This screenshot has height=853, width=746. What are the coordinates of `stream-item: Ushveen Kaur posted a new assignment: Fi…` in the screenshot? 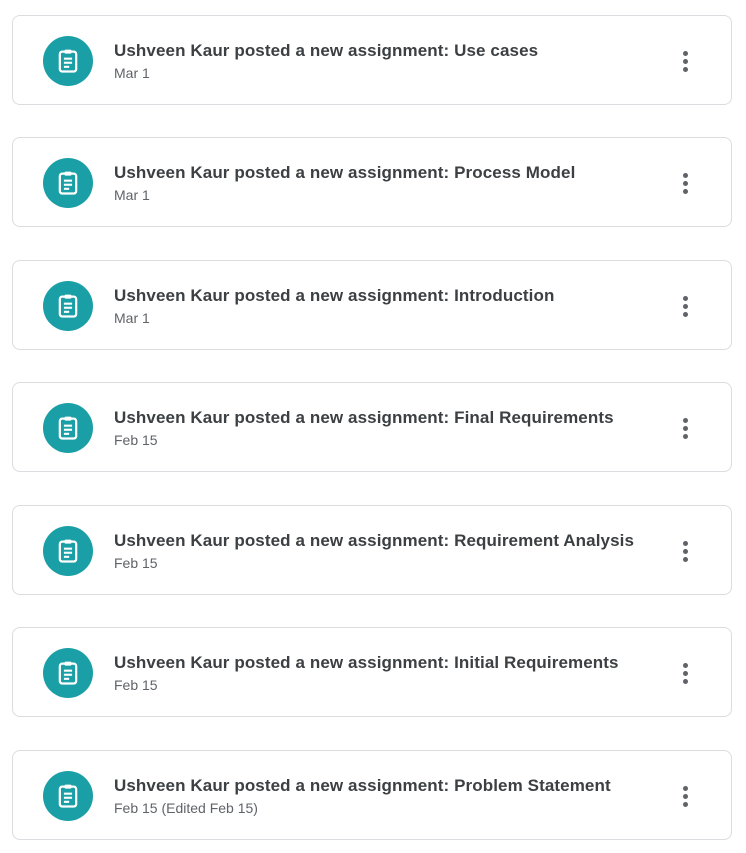 It's located at (372, 427).